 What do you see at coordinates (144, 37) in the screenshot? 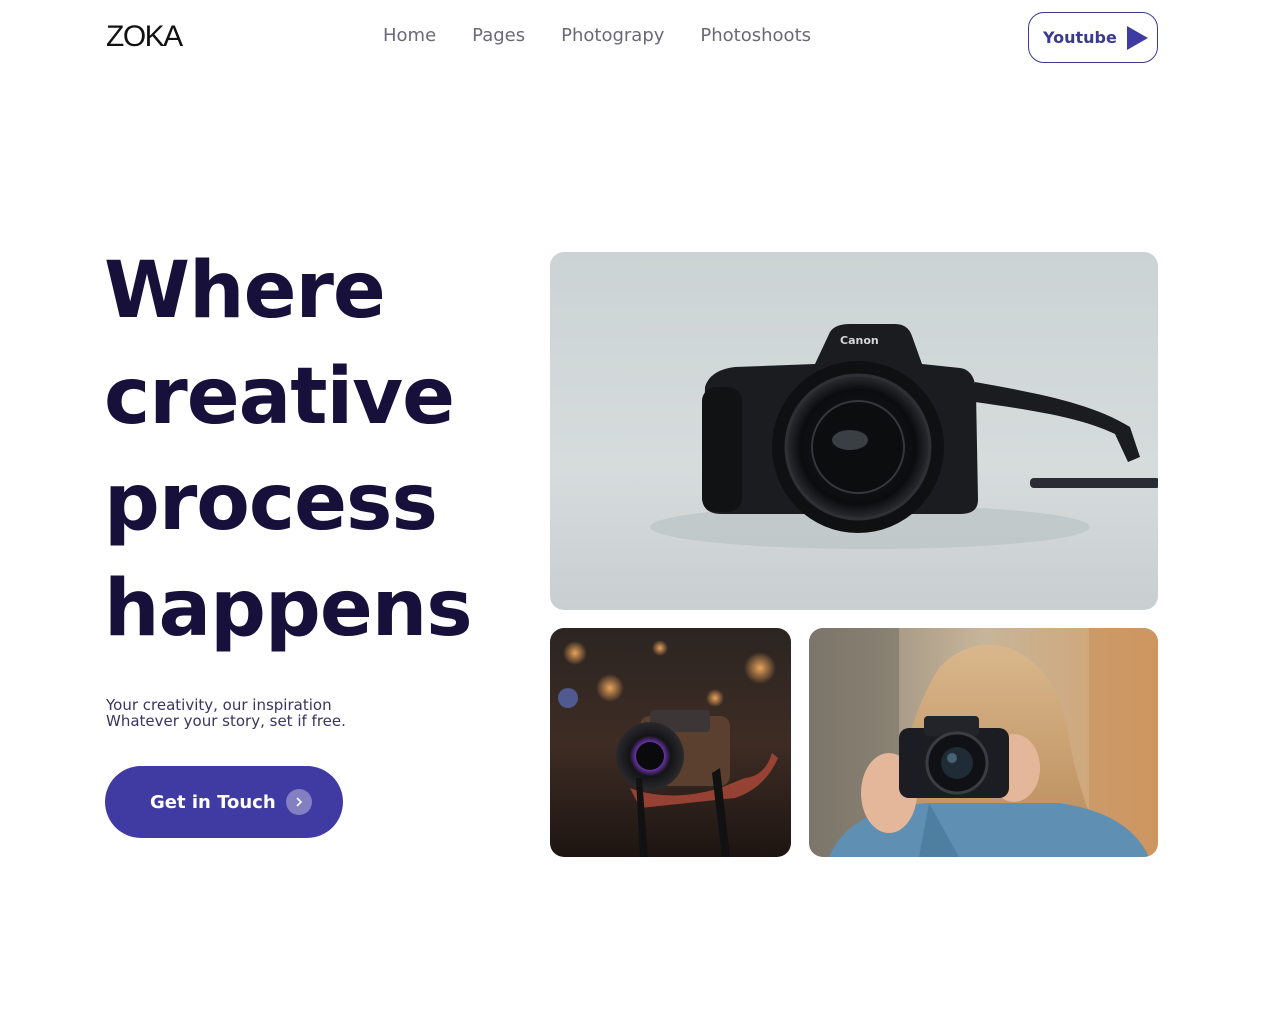
I see `logo: ZOKA` at bounding box center [144, 37].